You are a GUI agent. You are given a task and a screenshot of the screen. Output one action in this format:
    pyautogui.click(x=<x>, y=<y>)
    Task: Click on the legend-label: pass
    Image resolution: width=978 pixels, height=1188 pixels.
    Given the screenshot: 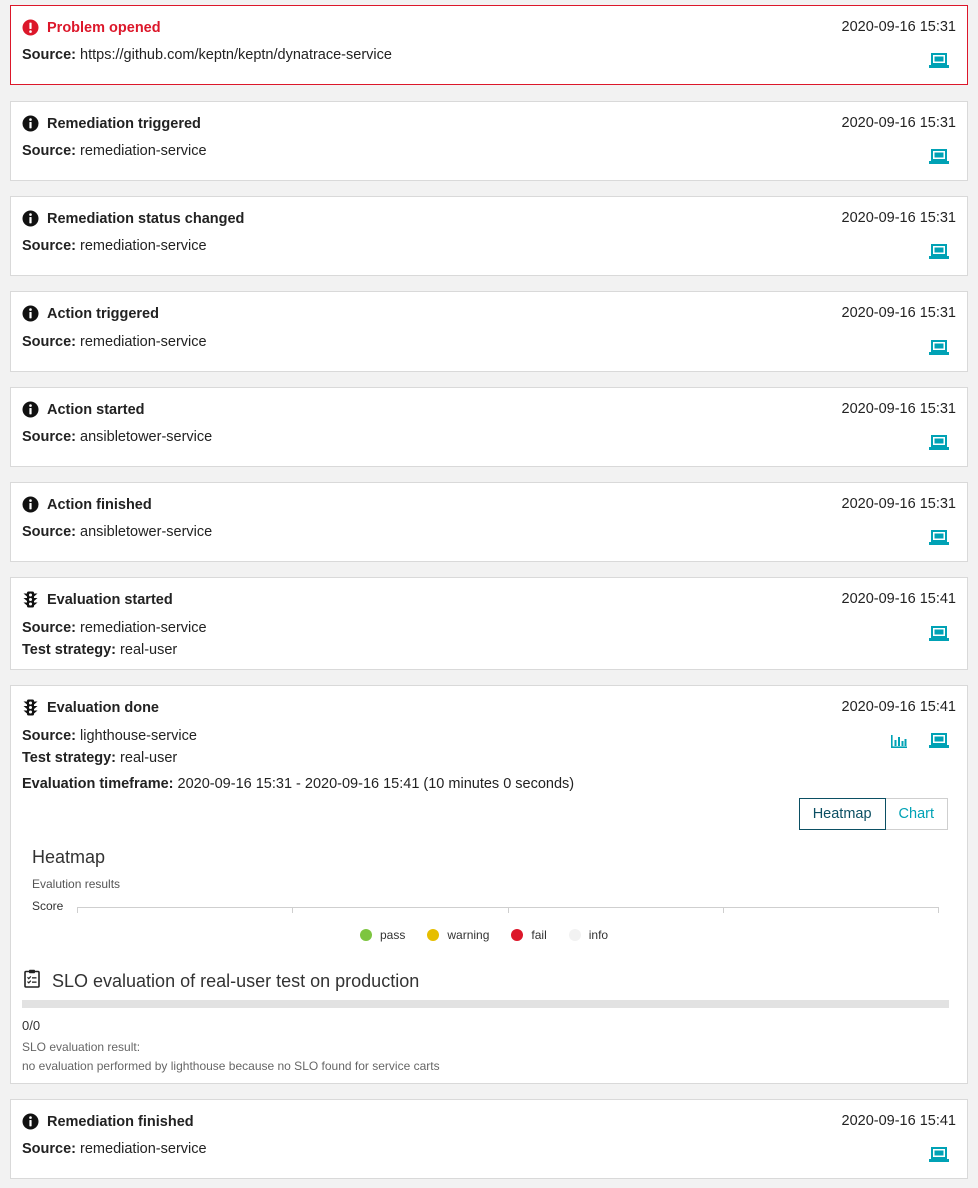 What is the action you would take?
    pyautogui.click(x=393, y=935)
    